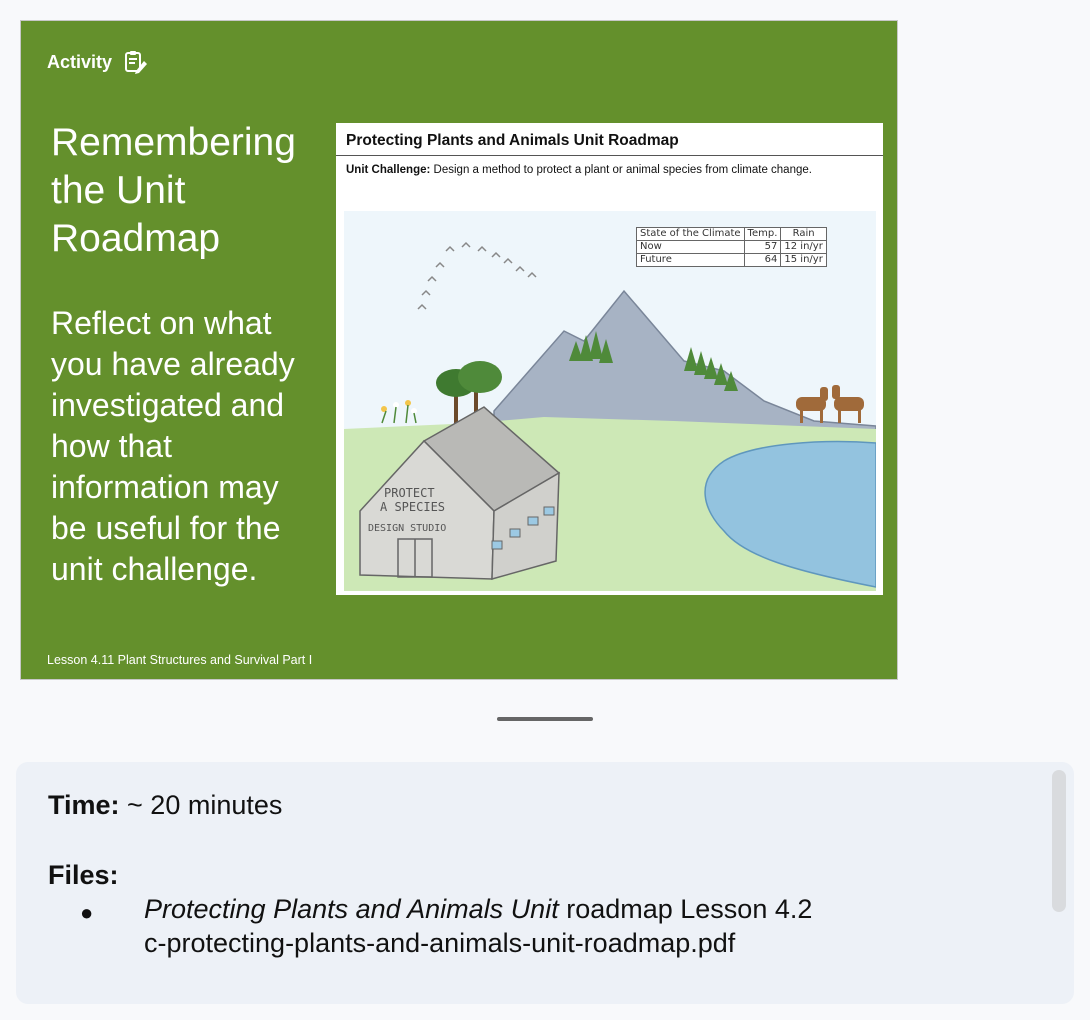 The width and height of the screenshot is (1090, 1020). Describe the element at coordinates (762, 234) in the screenshot. I see `table-header: Temp.` at that location.